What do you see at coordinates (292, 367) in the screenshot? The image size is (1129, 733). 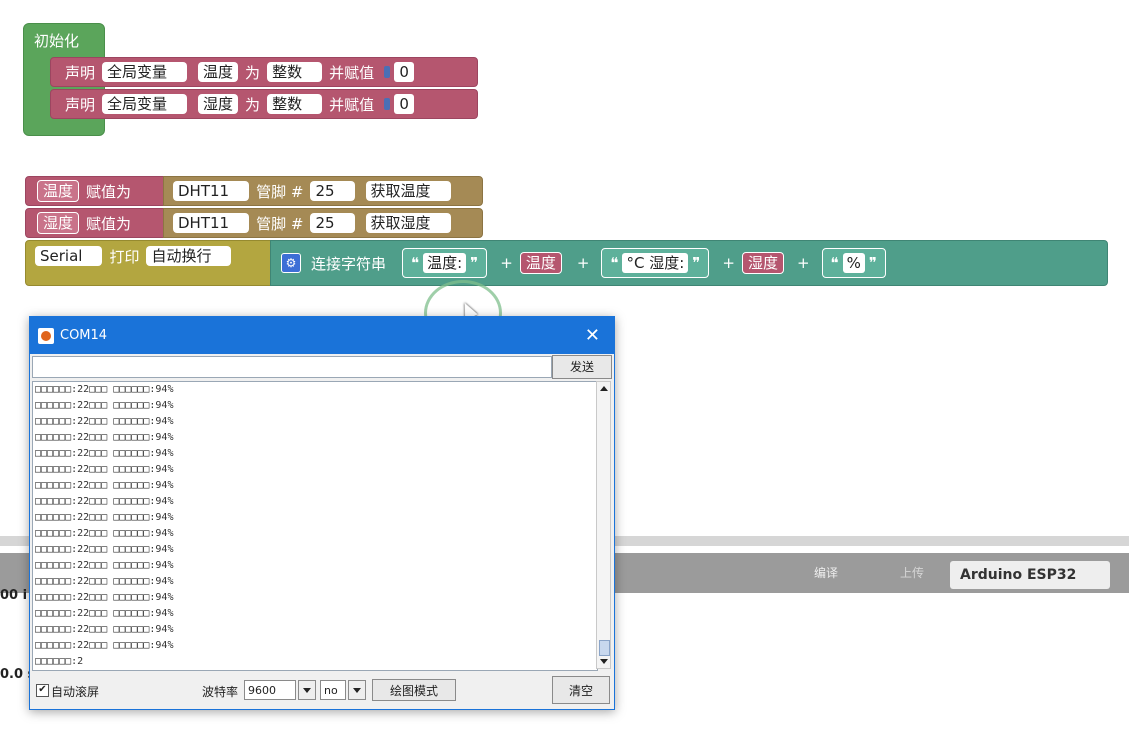 I see `send-input` at bounding box center [292, 367].